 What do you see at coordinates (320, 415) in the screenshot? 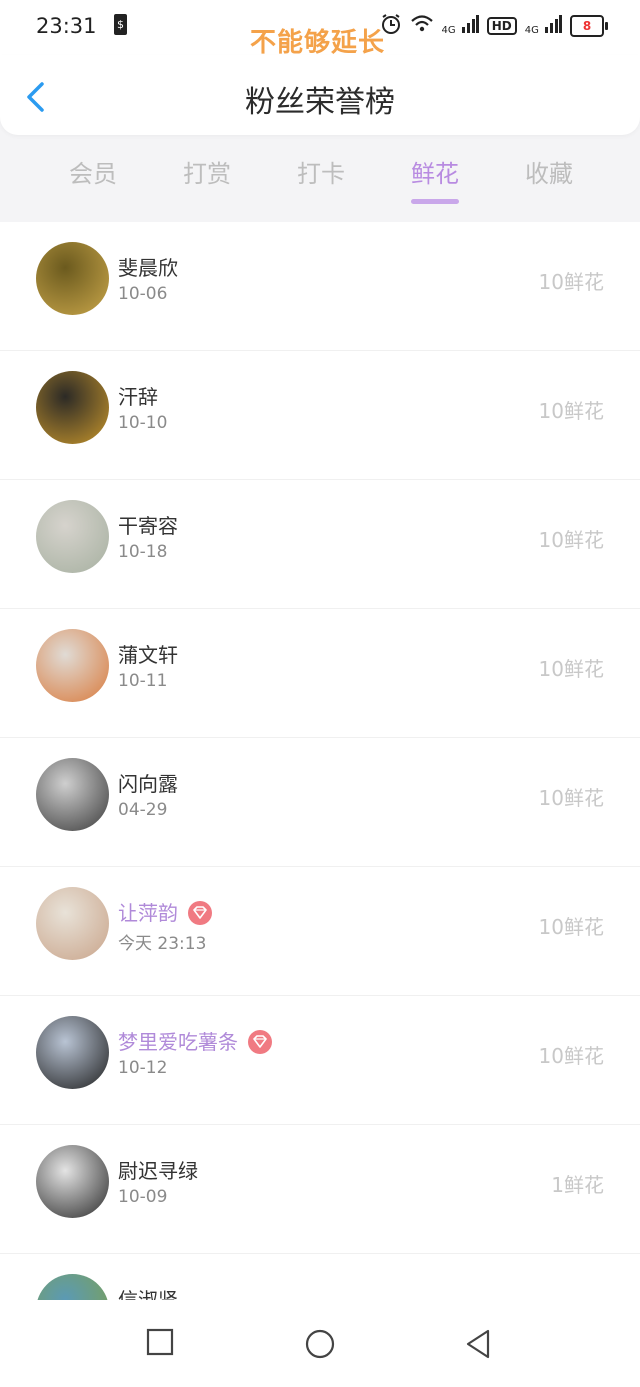
I see `fan-row: 汗辞 10-10 10鲜花` at bounding box center [320, 415].